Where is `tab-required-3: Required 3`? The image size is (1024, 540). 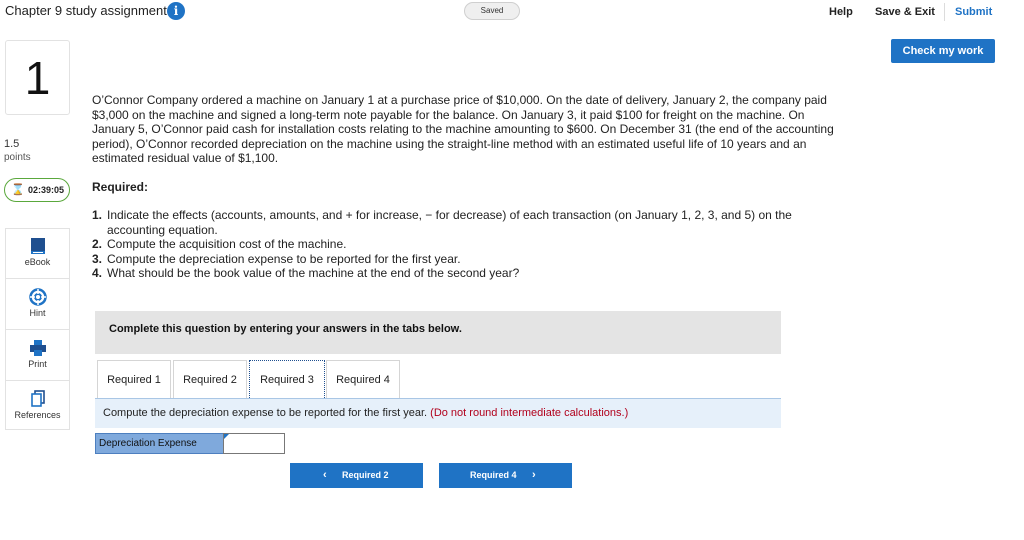
tab-required-3: Required 3 is located at coordinates (287, 379).